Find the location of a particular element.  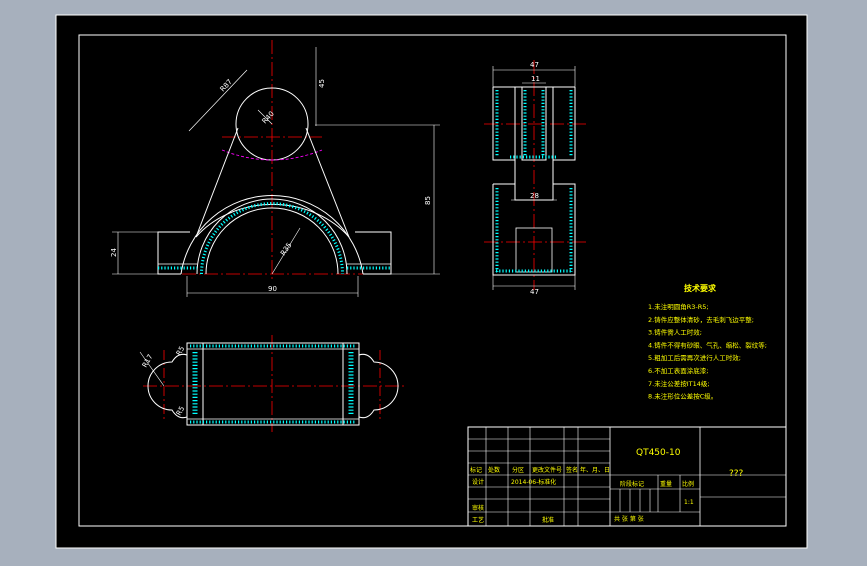

tech-req-item: 6.不加工表面涂底漆; is located at coordinates (678, 370).